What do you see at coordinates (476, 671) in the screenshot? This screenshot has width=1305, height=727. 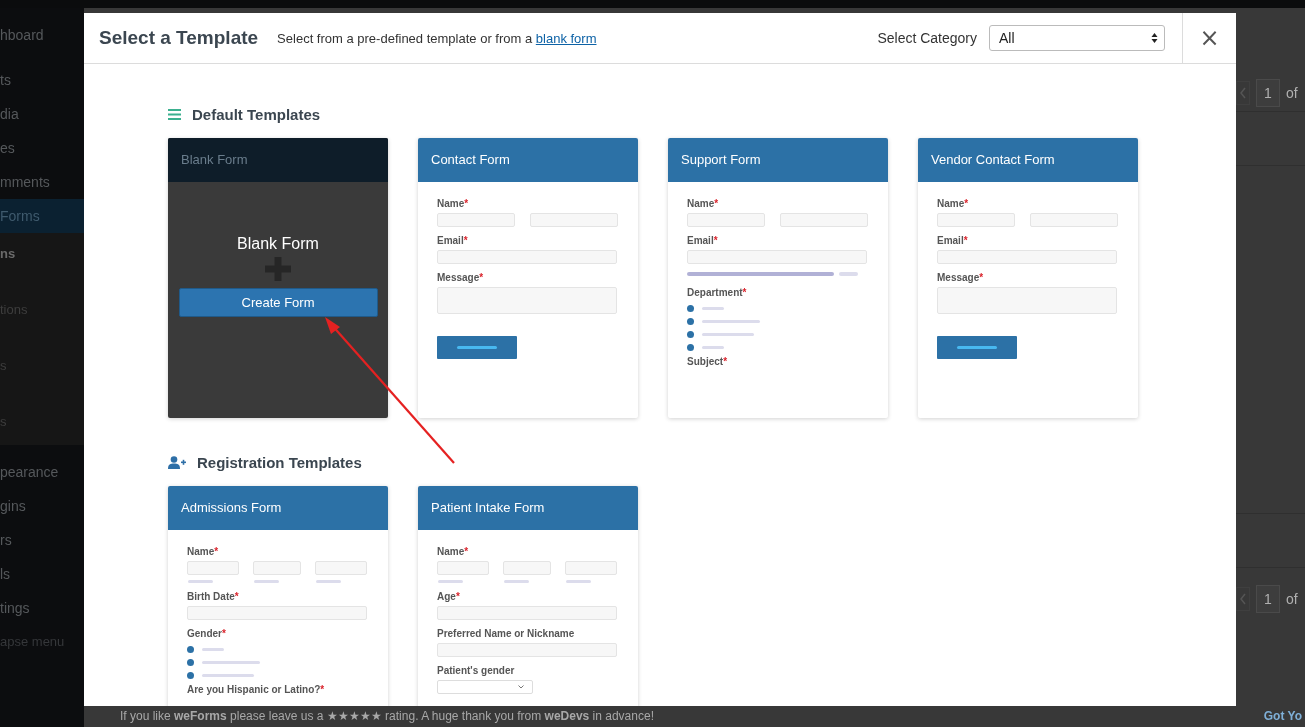 I see `field-label: Patient's gender` at bounding box center [476, 671].